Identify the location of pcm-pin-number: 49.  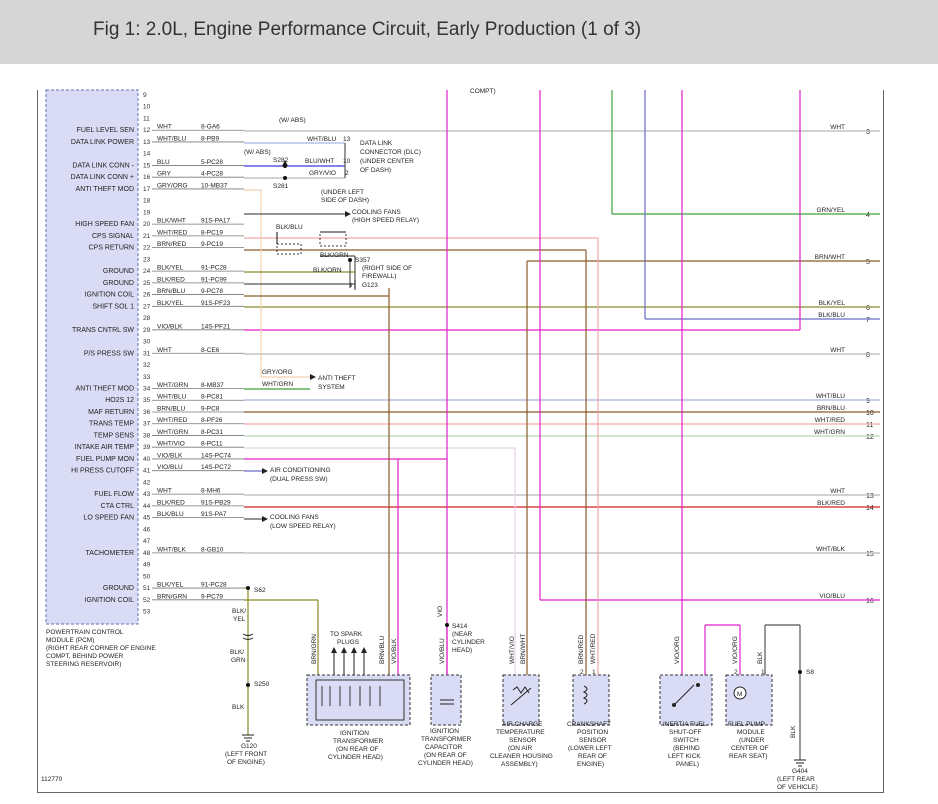
(147, 565).